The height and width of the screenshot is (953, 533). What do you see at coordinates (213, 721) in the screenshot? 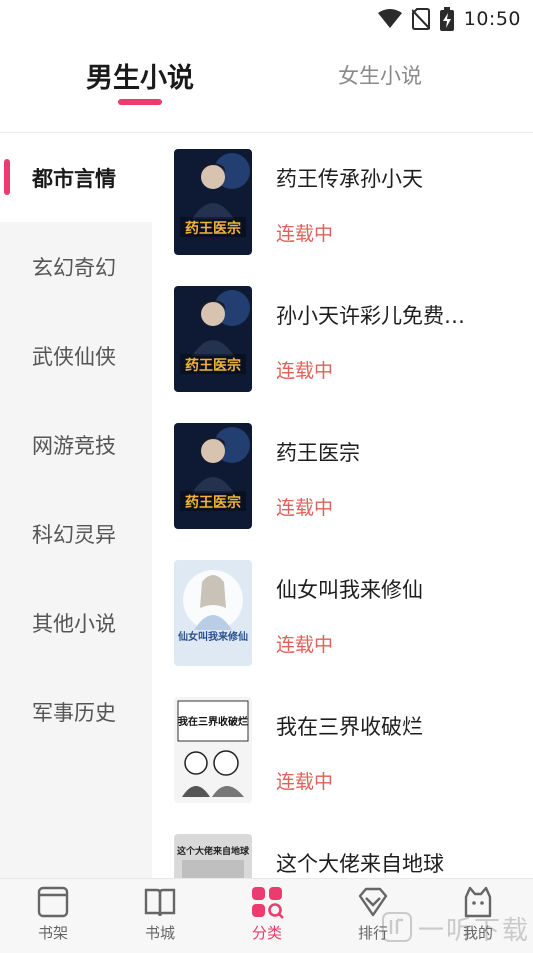
I see `svg-text: 我在三界收破烂` at bounding box center [213, 721].